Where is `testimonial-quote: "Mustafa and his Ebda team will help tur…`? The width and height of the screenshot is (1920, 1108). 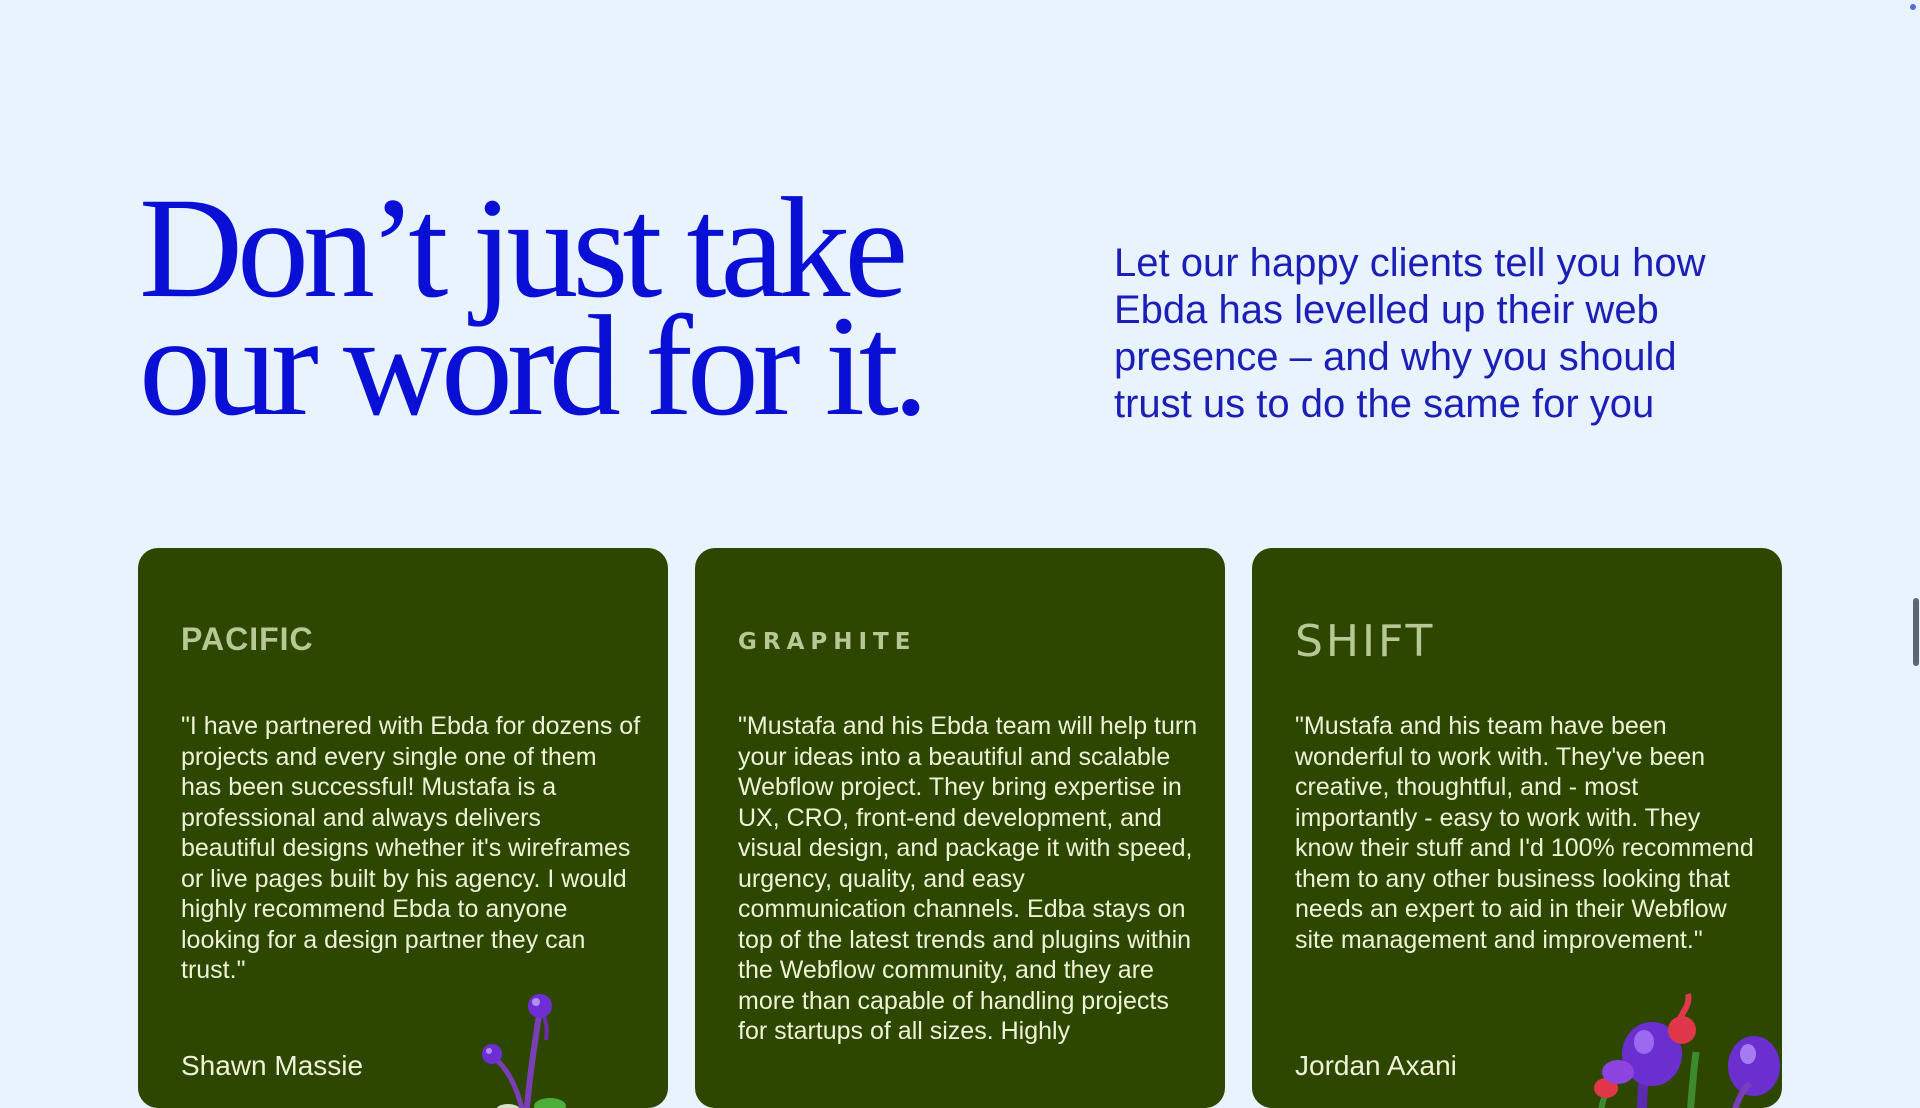
testimonial-quote: "Mustafa and his Ebda team will help tur… is located at coordinates (968, 878).